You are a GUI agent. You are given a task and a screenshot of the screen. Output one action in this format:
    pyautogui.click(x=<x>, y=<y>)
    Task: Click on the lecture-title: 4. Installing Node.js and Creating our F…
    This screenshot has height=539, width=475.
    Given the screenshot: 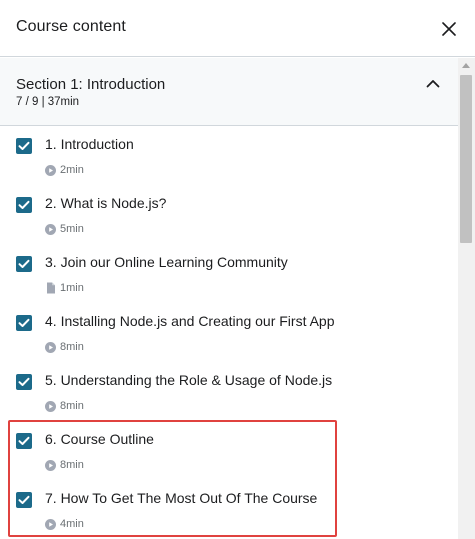 What is the action you would take?
    pyautogui.click(x=190, y=321)
    